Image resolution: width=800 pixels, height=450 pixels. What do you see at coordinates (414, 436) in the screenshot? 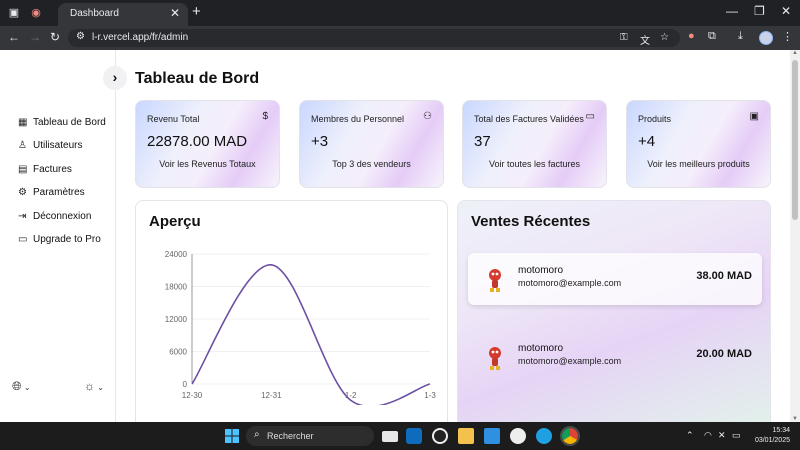
I see `outlook-icon` at bounding box center [414, 436].